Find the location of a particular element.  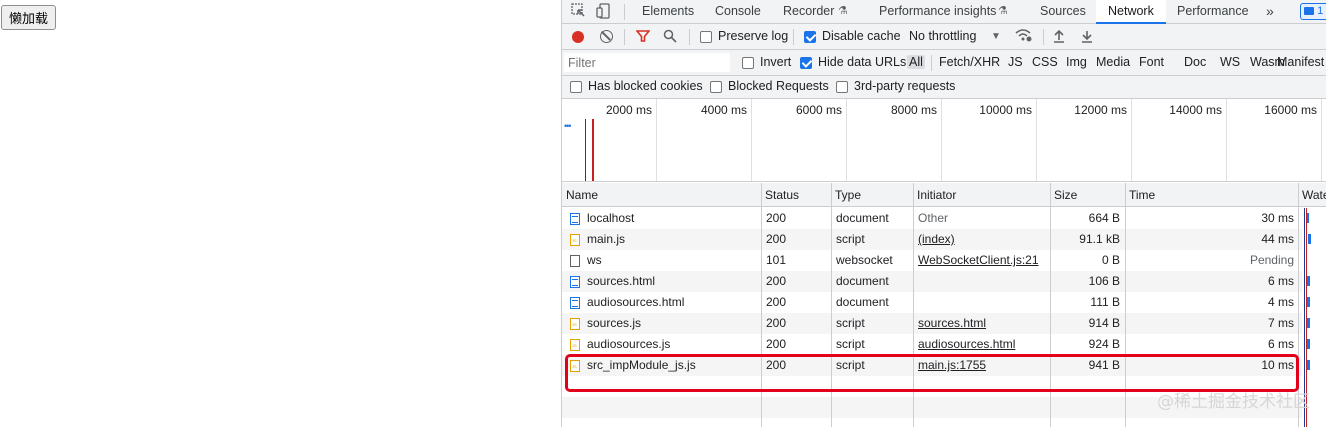

blocked-requests-label: Blocked Requests is located at coordinates (778, 86).